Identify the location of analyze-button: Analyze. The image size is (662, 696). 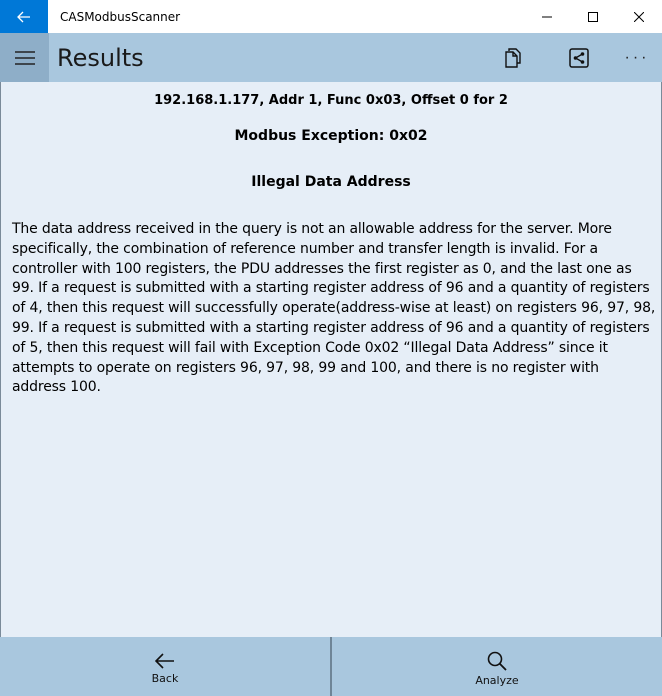
(497, 666).